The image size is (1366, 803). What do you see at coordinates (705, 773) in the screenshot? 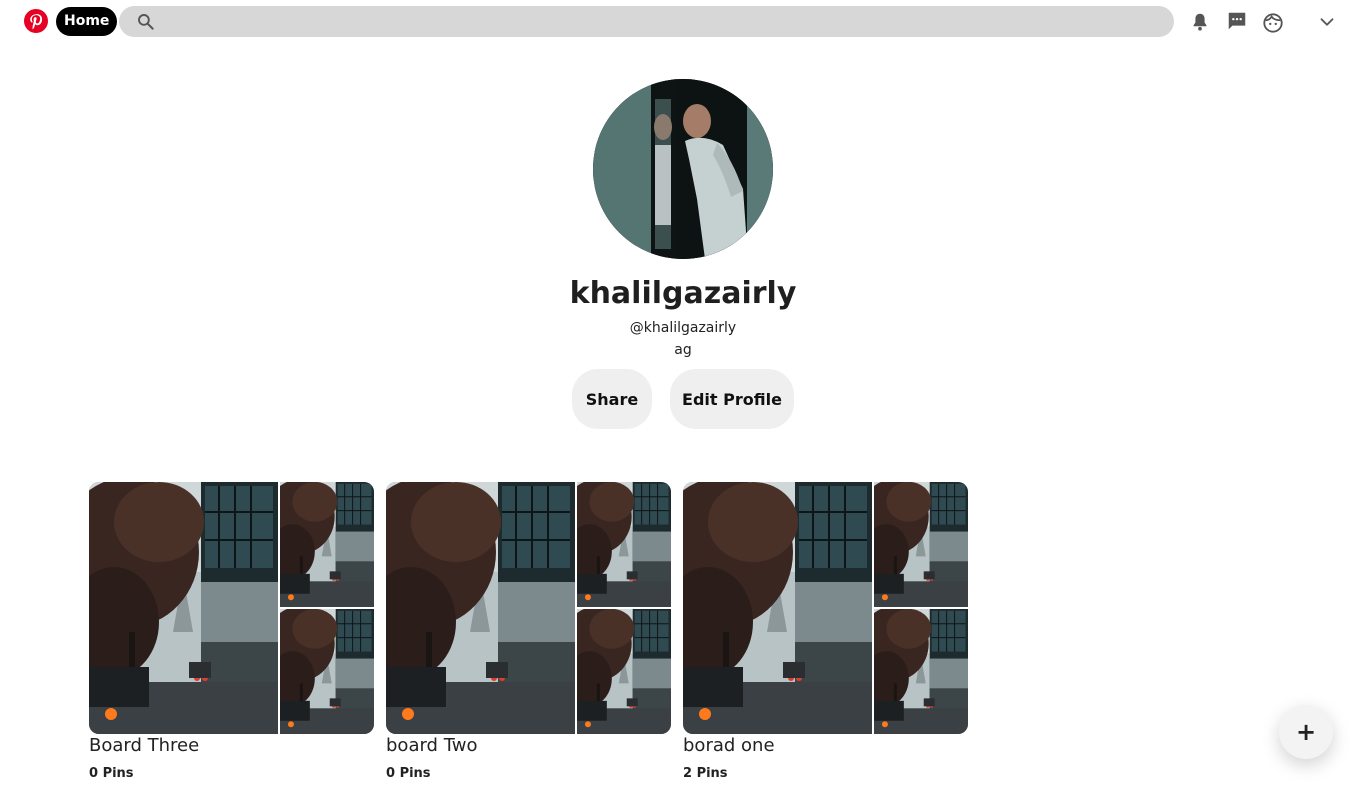
I see `board-pin-count: 2 Pins` at bounding box center [705, 773].